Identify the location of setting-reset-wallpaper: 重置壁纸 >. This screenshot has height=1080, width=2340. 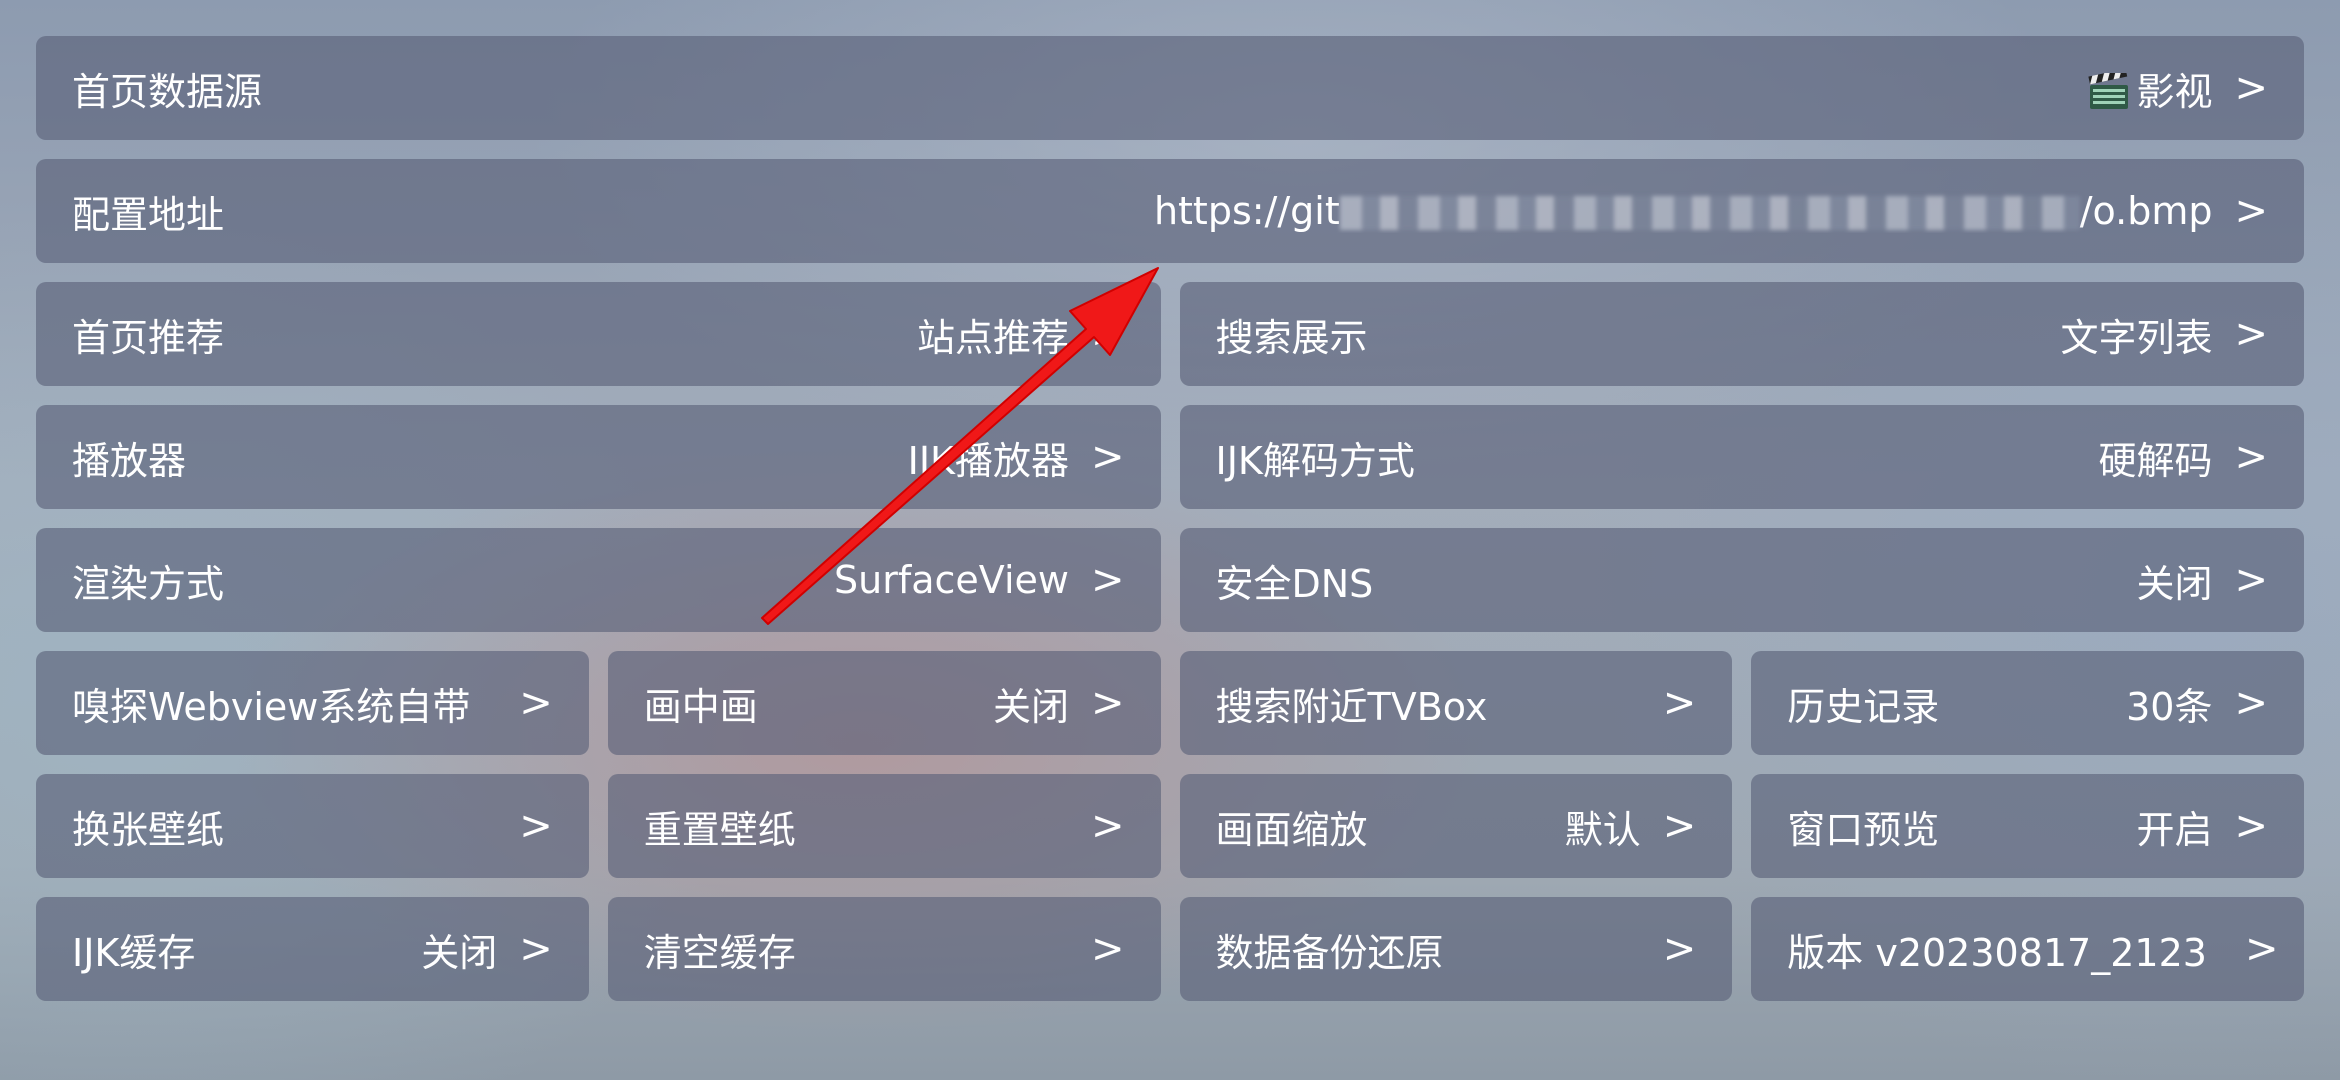
(884, 826).